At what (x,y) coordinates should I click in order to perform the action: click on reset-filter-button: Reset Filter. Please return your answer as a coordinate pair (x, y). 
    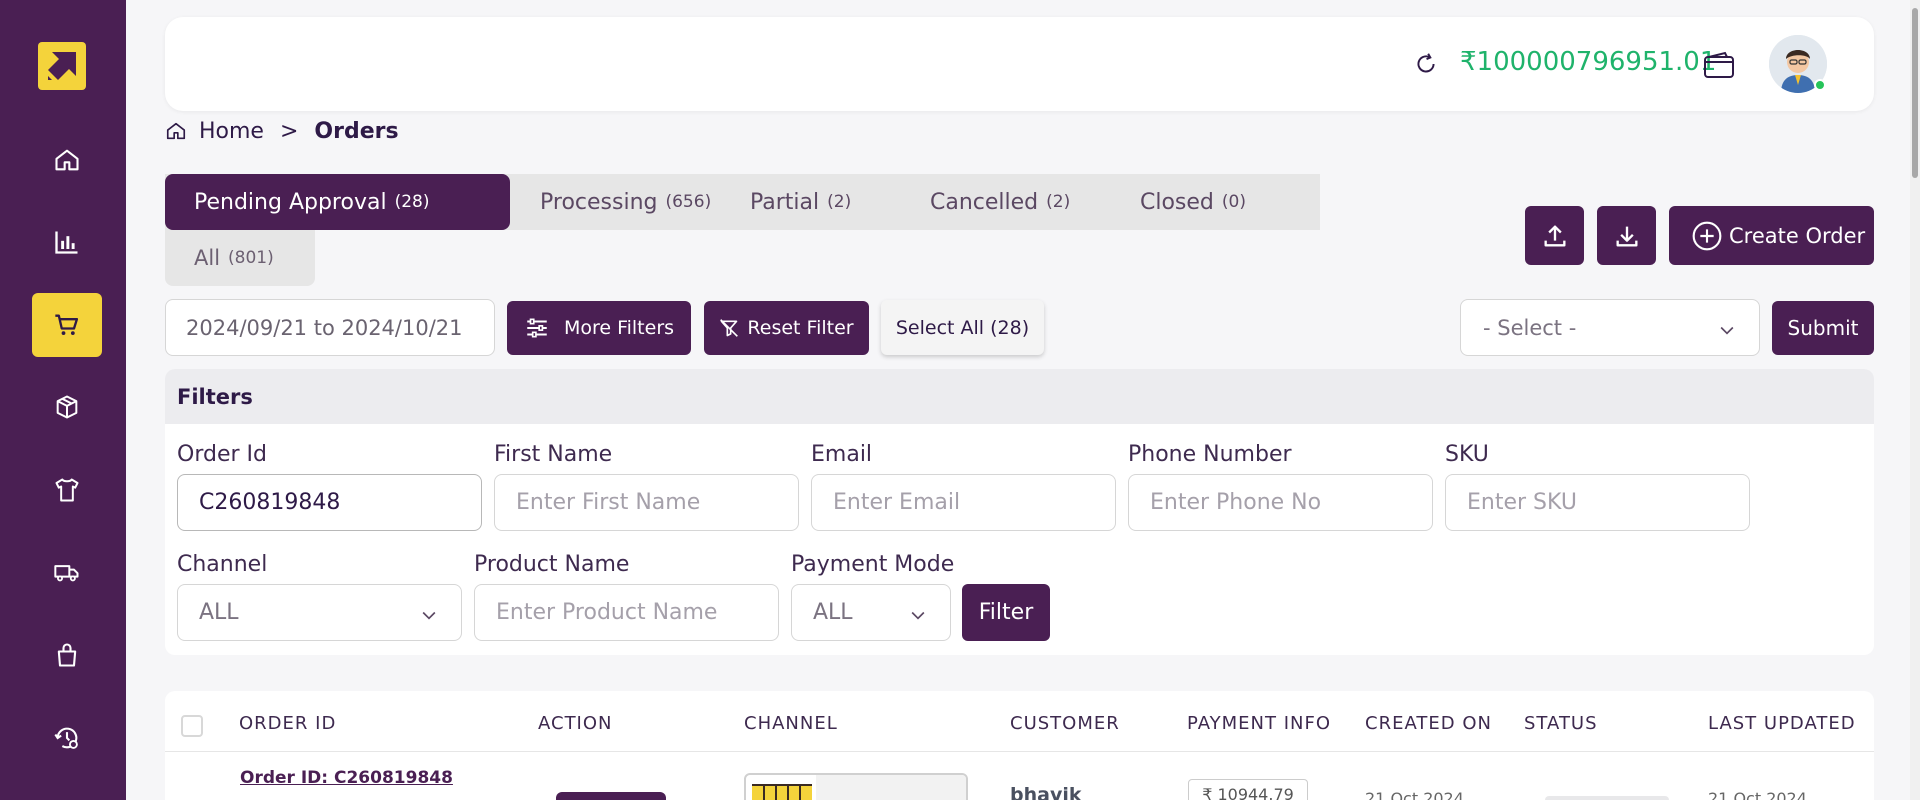
    Looking at the image, I should click on (786, 328).